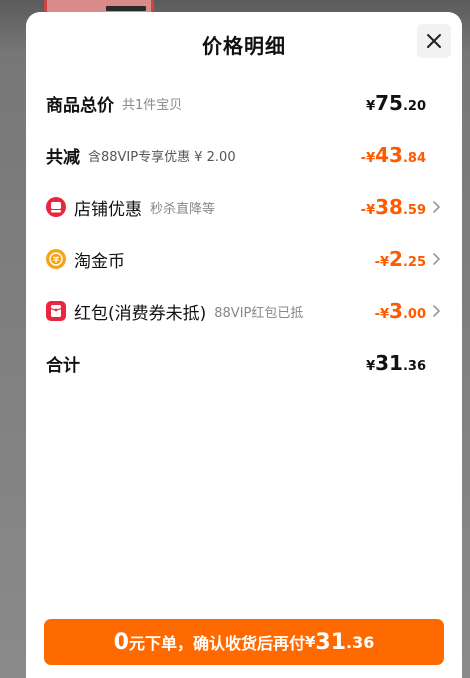 The width and height of the screenshot is (470, 678). Describe the element at coordinates (396, 311) in the screenshot. I see `red-packet-integer: 3` at that location.